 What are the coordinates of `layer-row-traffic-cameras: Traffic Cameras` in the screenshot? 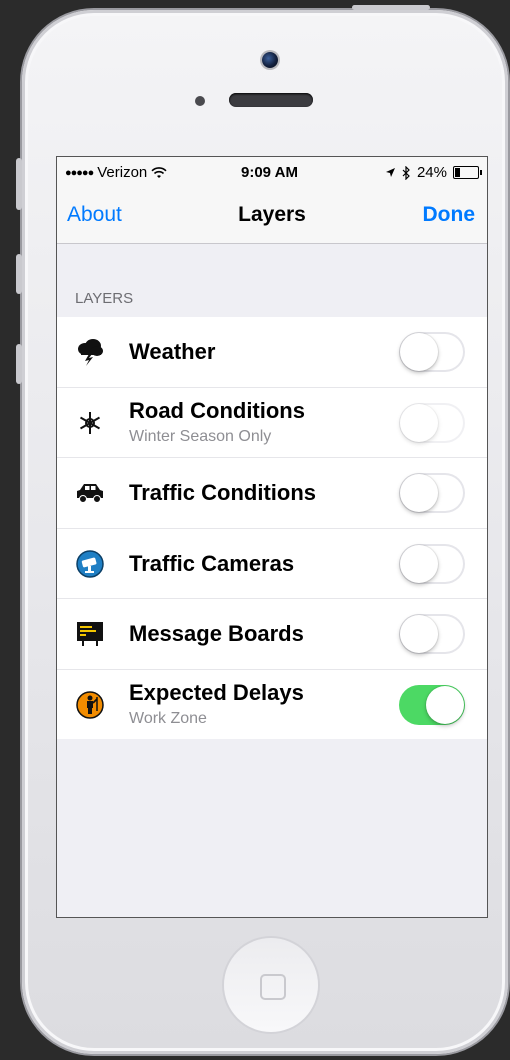 It's located at (272, 564).